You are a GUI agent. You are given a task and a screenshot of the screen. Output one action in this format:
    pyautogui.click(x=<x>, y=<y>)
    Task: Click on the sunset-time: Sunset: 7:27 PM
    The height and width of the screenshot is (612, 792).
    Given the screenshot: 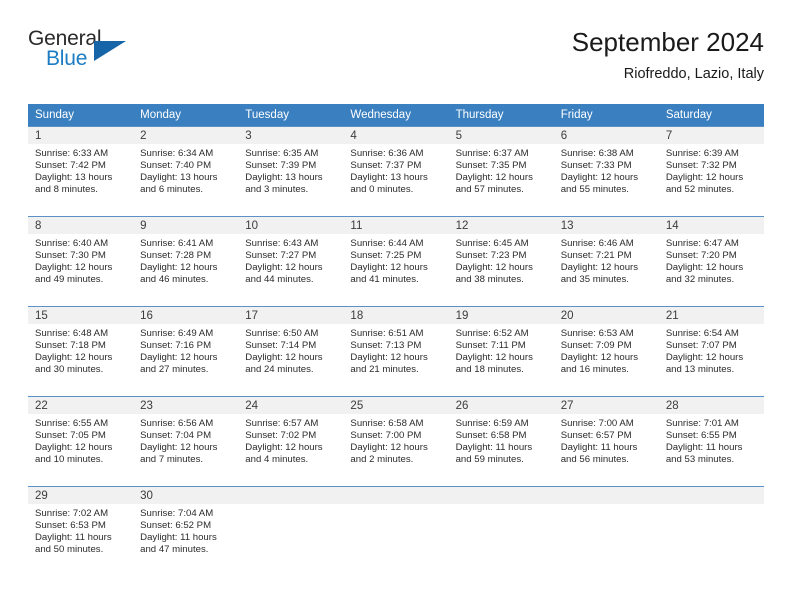 What is the action you would take?
    pyautogui.click(x=281, y=256)
    